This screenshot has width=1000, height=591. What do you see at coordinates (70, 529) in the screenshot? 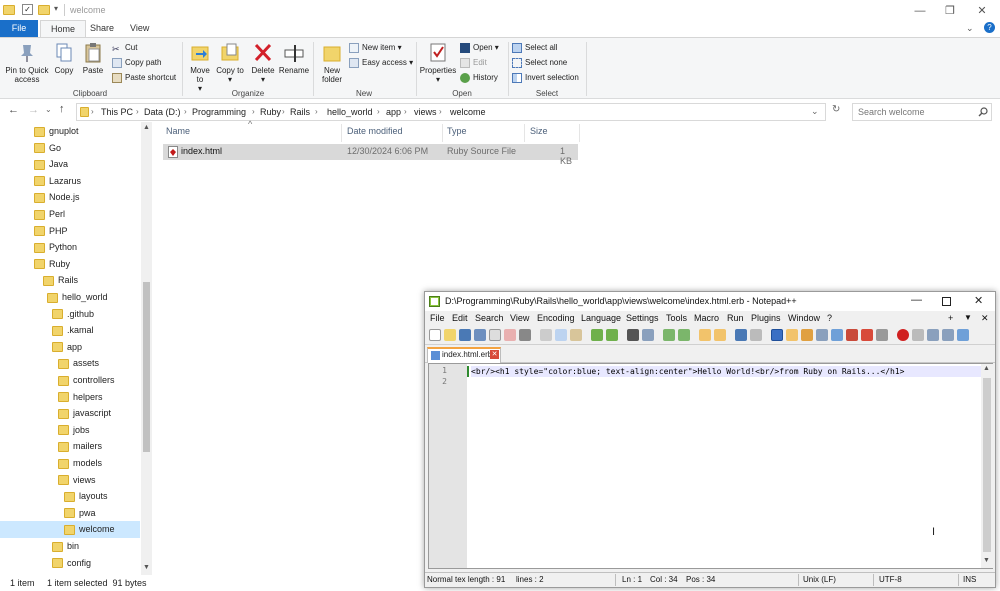
I see `tree-item: welcome` at bounding box center [70, 529].